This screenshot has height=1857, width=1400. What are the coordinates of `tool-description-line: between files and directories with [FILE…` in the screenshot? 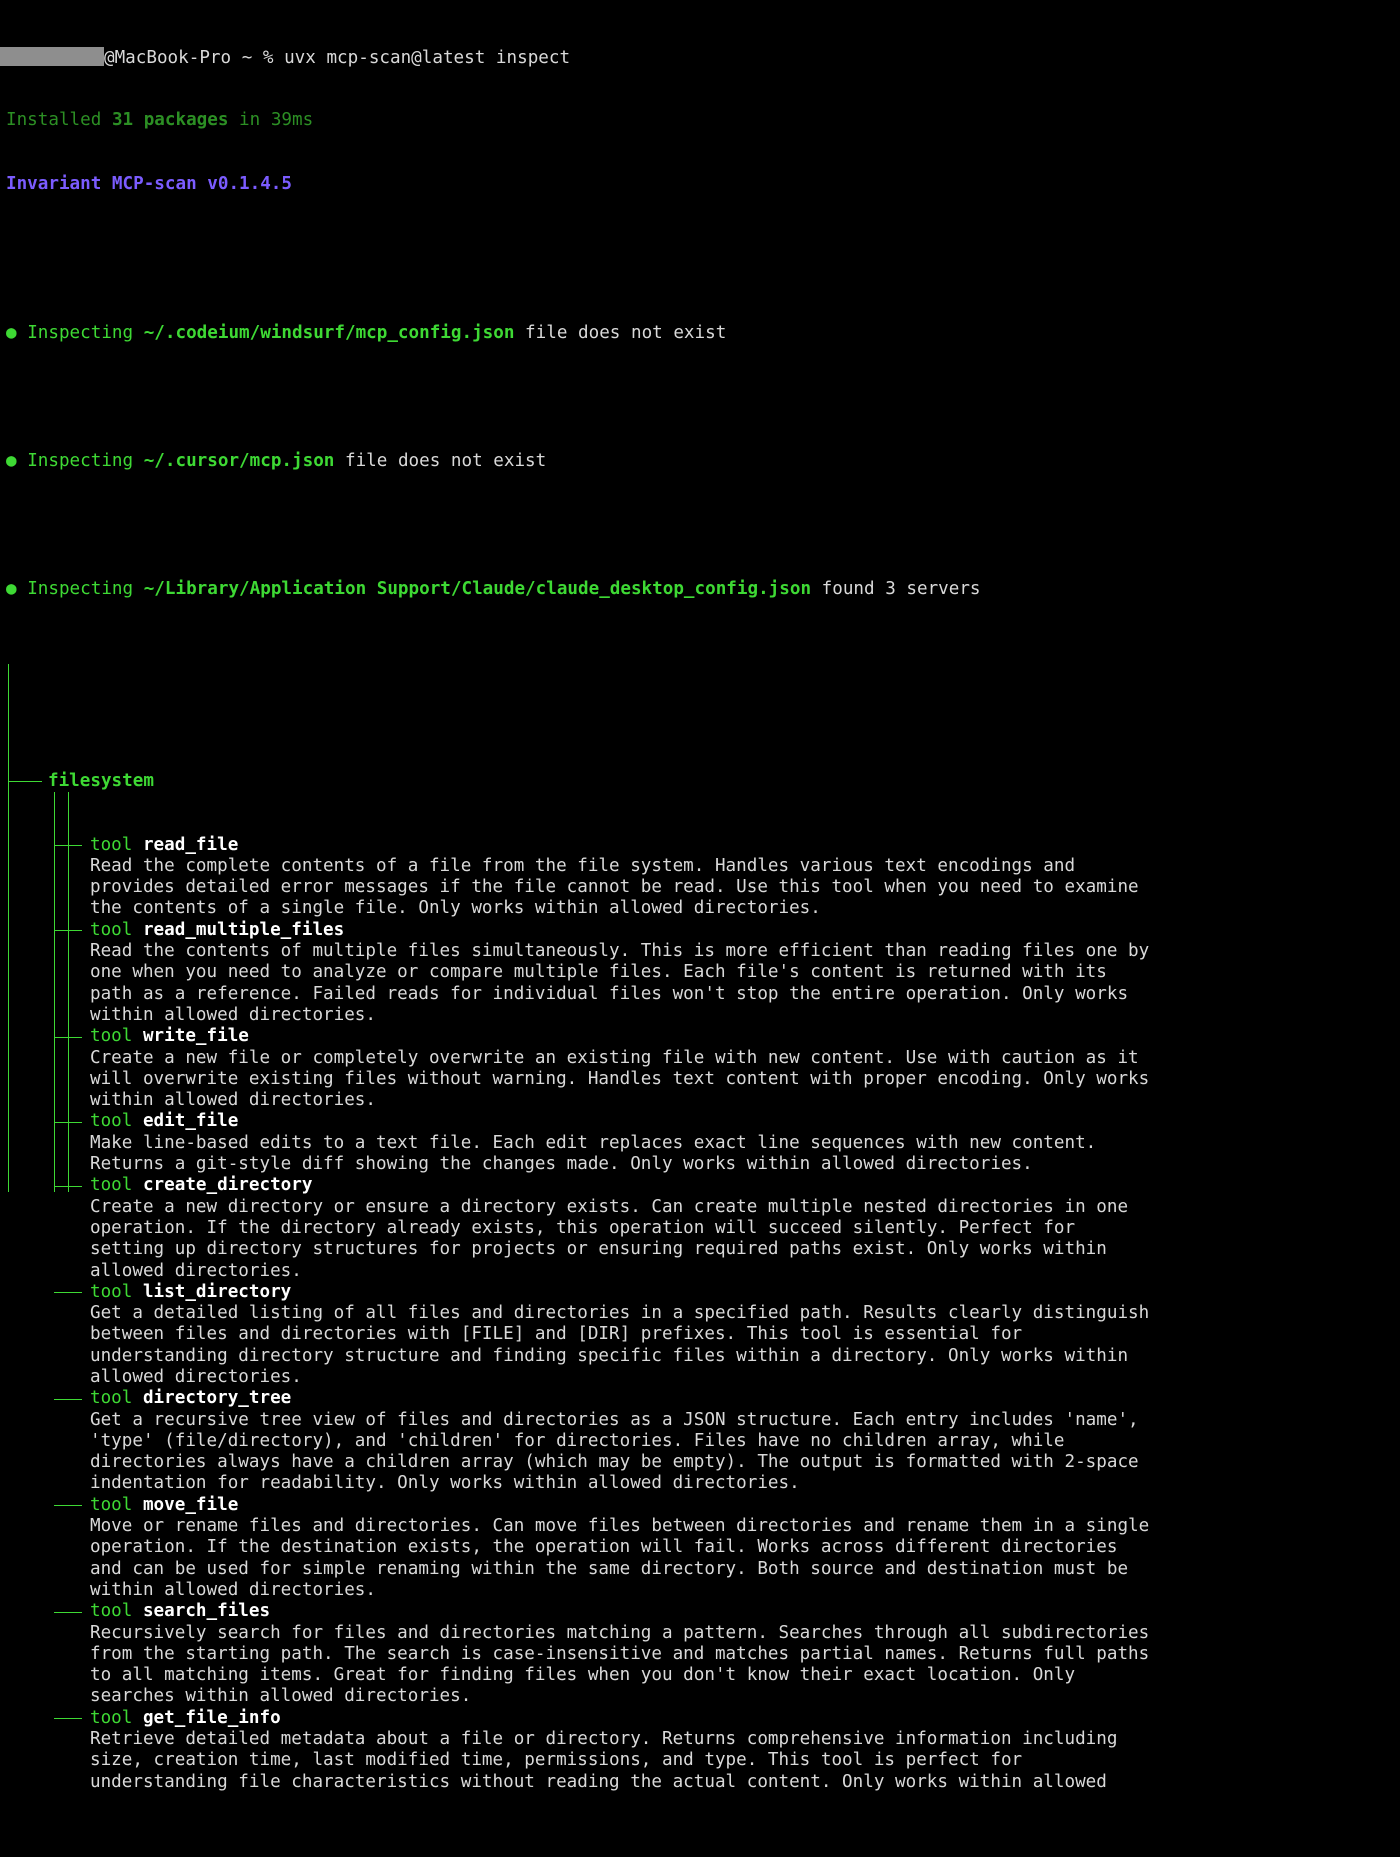 It's located at (556, 1334).